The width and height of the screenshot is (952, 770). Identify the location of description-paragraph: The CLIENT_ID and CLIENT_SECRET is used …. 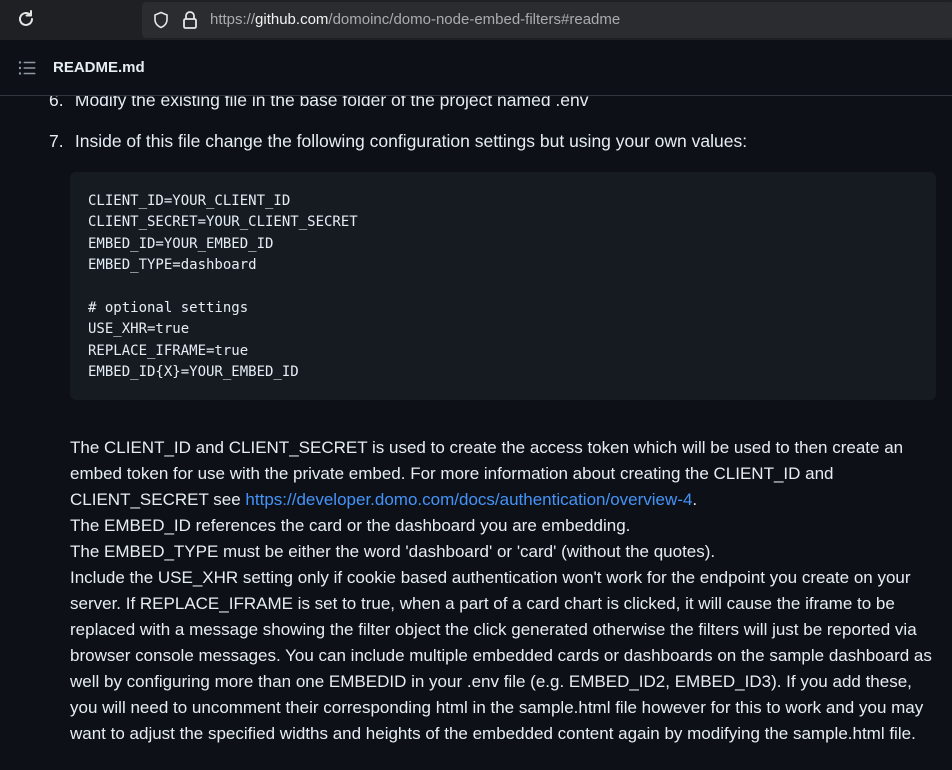
(505, 474).